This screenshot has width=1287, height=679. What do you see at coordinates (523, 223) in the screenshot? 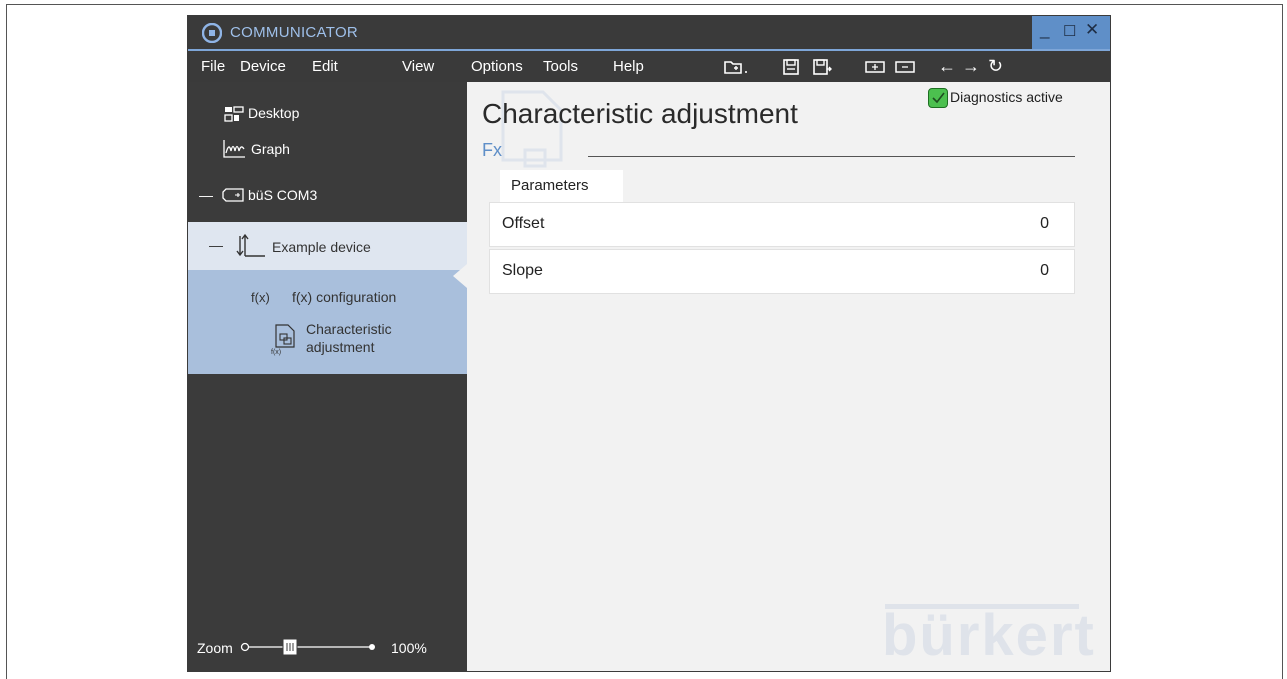
I see `parameter-label: Offset` at bounding box center [523, 223].